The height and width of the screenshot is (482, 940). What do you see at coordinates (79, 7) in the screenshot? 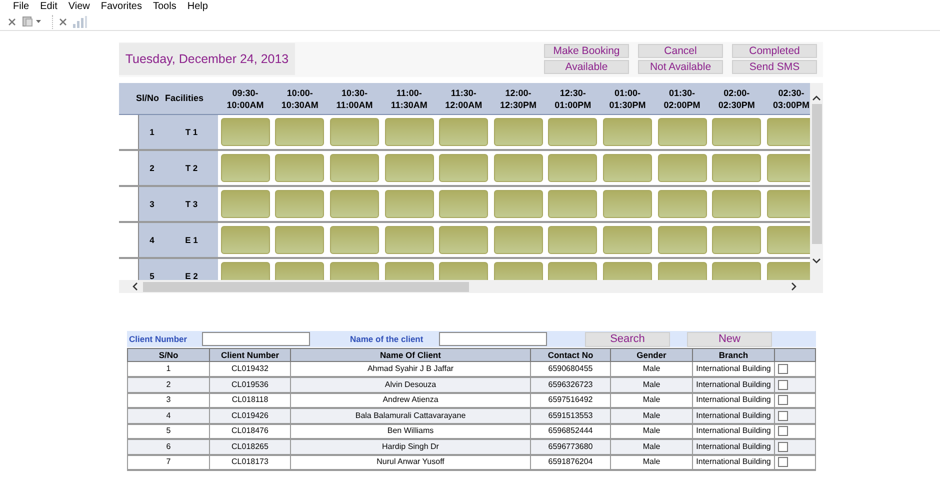
I see `menu-item: View` at bounding box center [79, 7].